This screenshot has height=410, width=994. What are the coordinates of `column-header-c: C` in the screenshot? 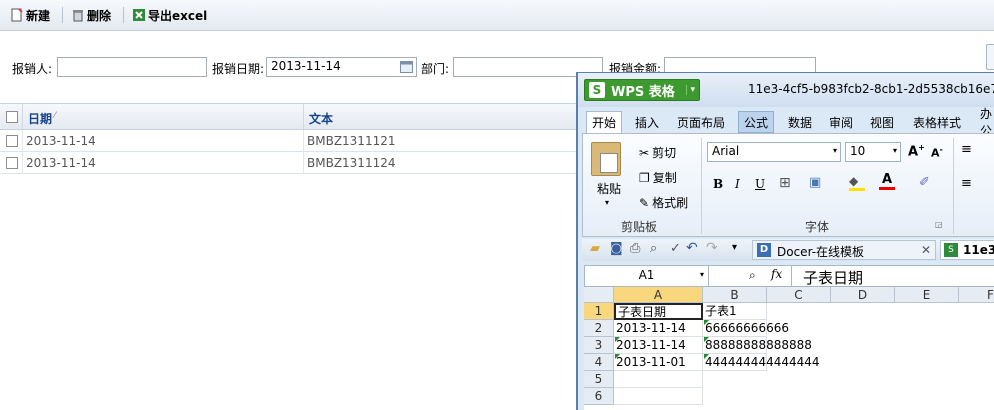 It's located at (799, 295).